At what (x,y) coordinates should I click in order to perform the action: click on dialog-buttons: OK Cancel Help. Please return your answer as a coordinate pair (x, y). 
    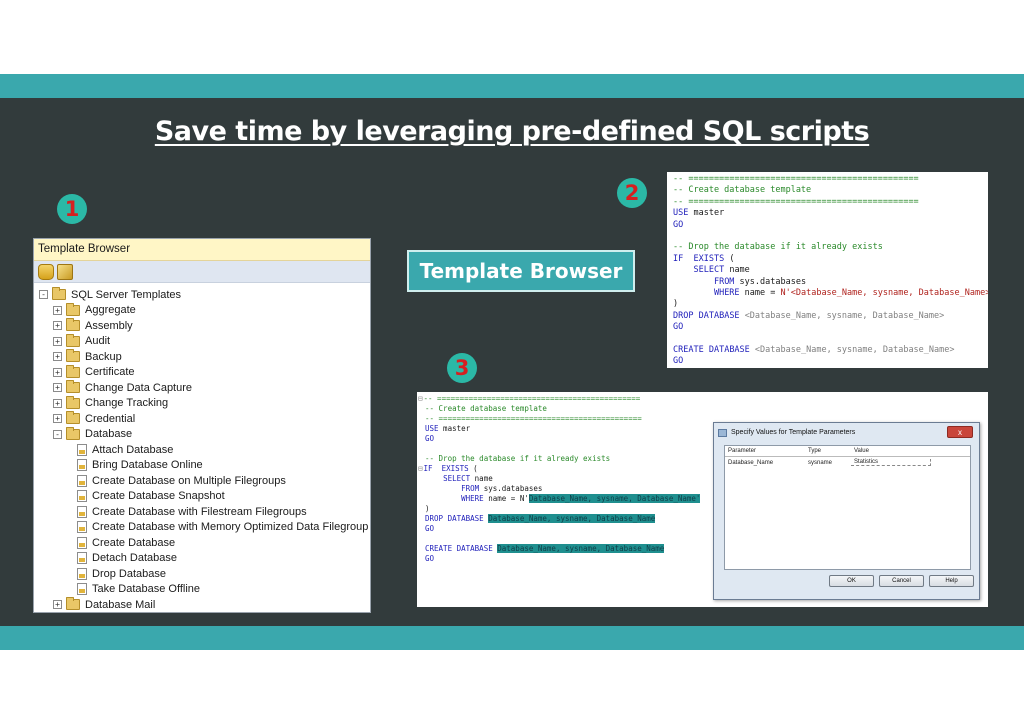
    Looking at the image, I should click on (901, 581).